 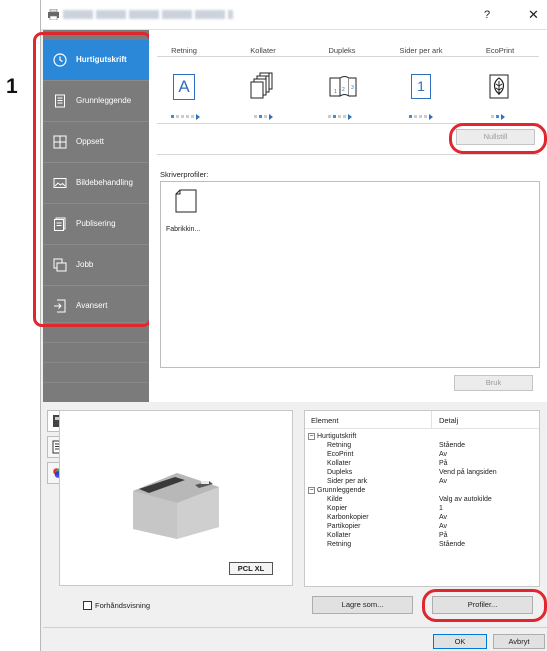 I want to click on svg-text: 3, so click(x=352, y=88).